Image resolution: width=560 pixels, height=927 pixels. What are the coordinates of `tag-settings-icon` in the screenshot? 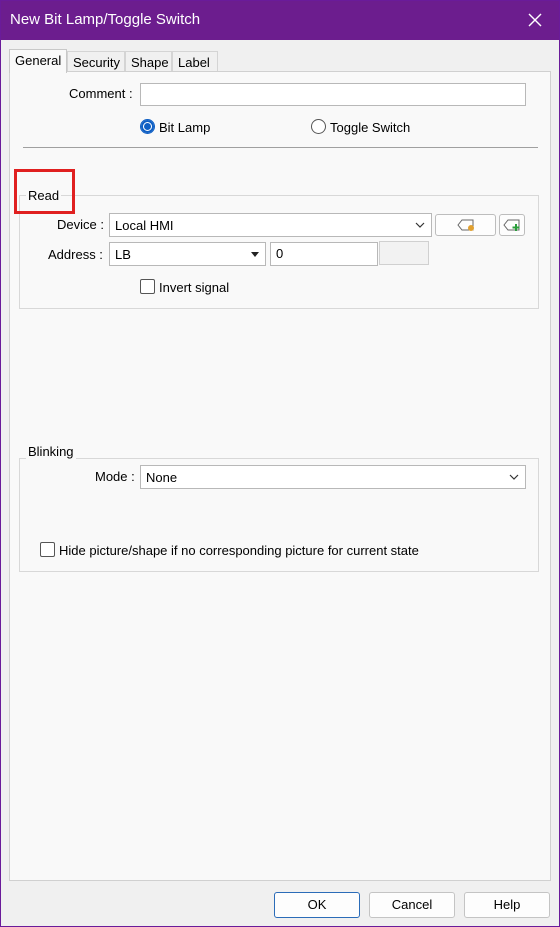 It's located at (465, 225).